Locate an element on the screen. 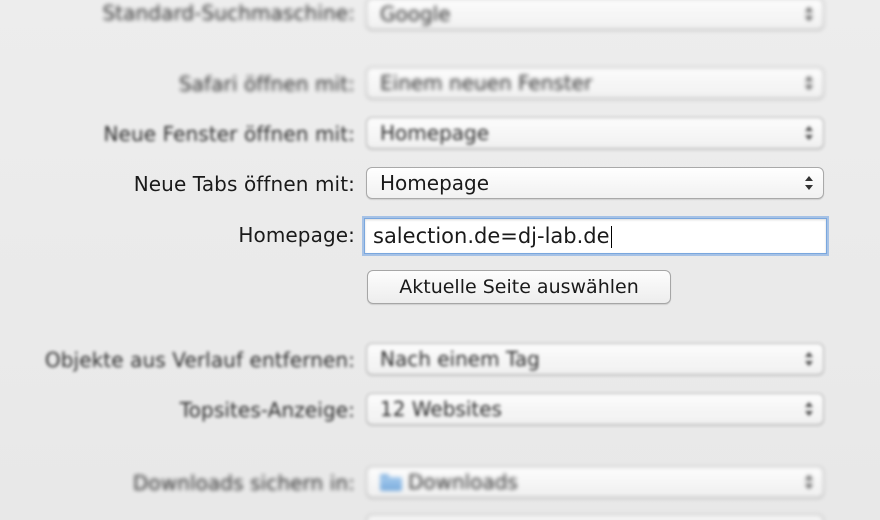  new-tabs-open-with-label: Neue Tabs öffnen mit: is located at coordinates (244, 184).